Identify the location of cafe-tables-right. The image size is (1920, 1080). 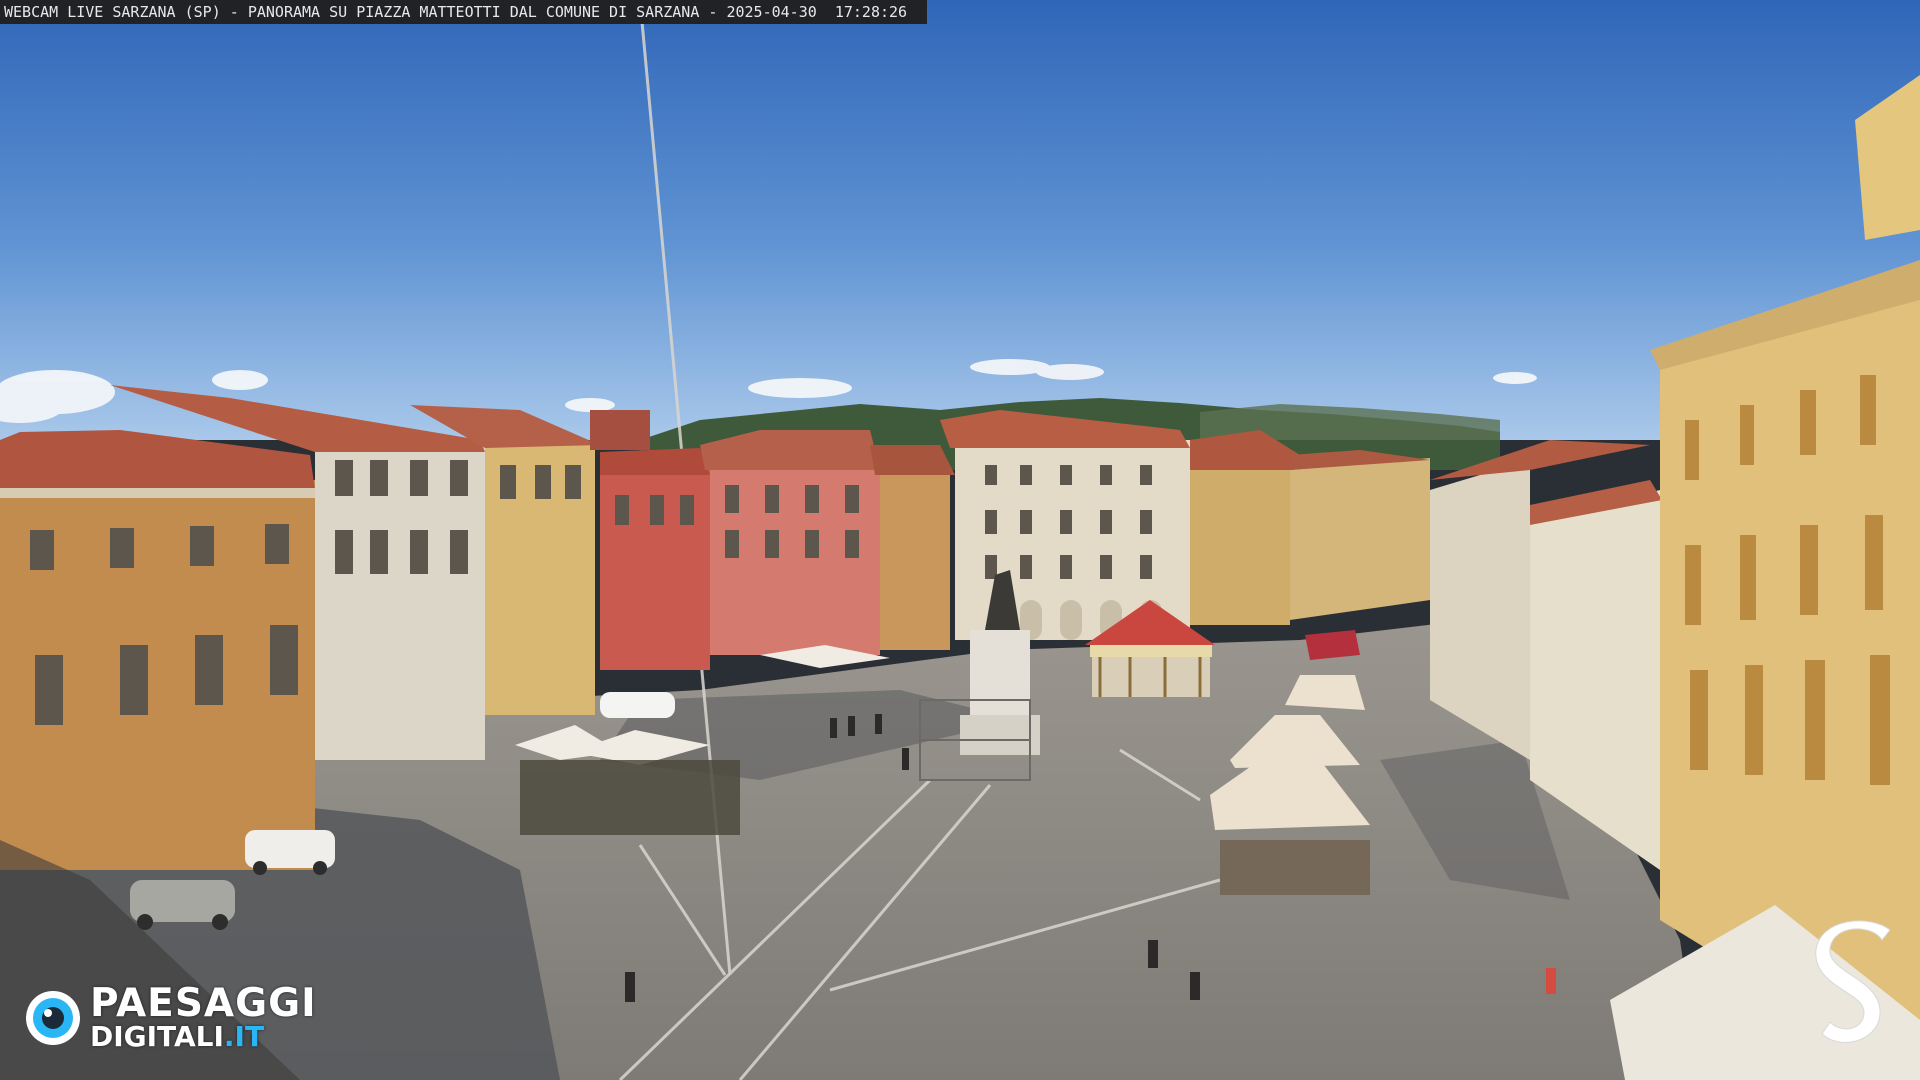
(1295, 867).